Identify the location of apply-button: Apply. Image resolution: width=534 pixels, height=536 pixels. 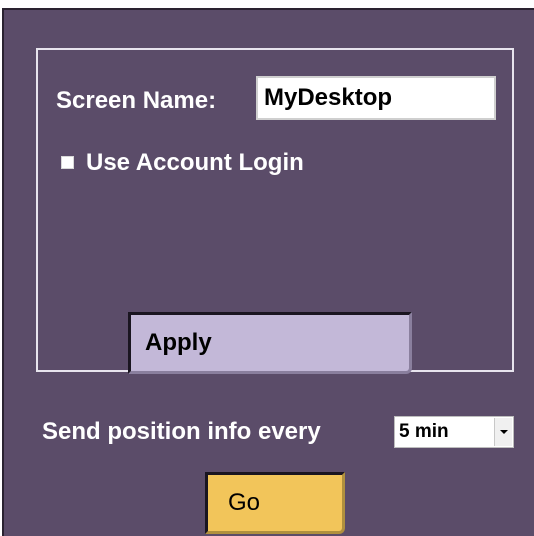
(270, 343).